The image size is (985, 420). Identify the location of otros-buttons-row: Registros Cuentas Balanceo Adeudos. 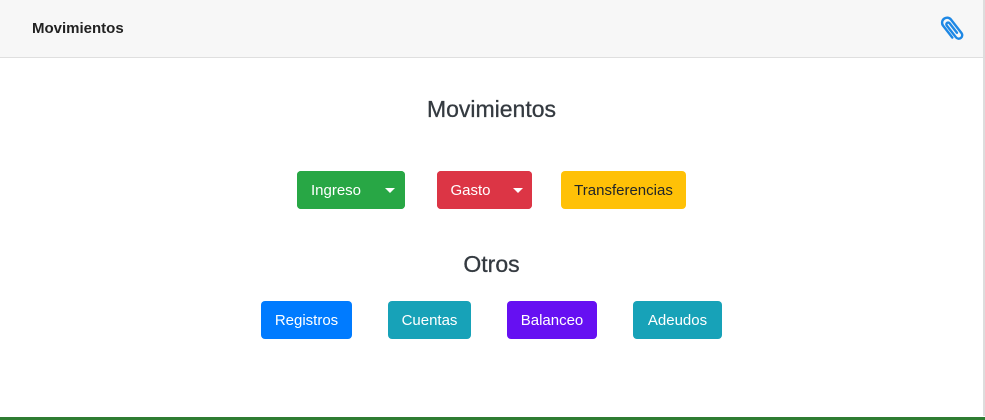
(491, 320).